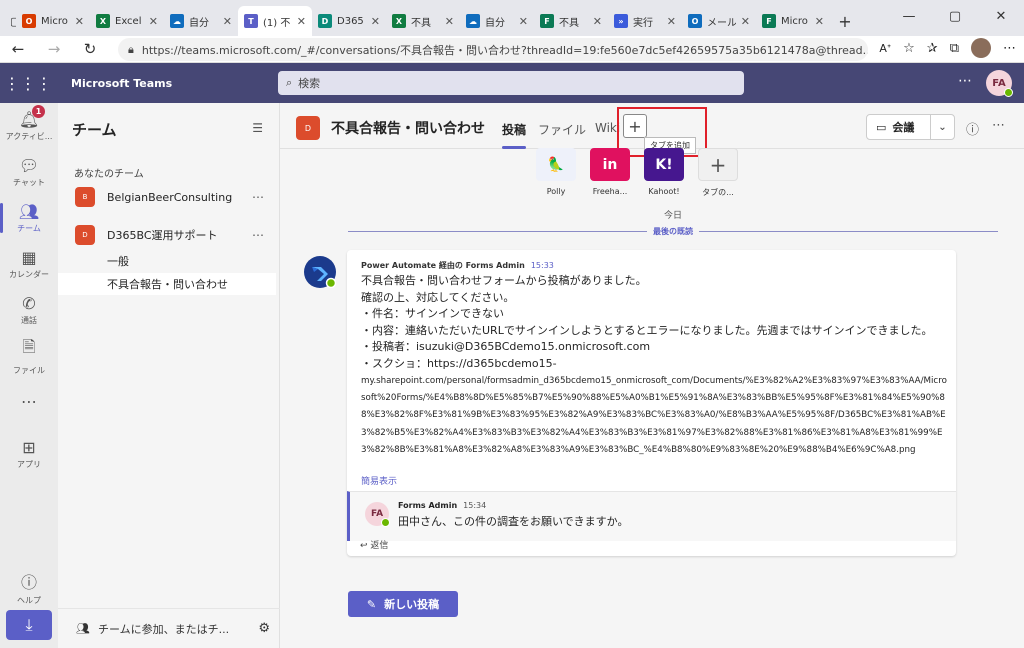 The width and height of the screenshot is (1024, 648). What do you see at coordinates (29, 600) in the screenshot?
I see `help-label: ヘルプ` at bounding box center [29, 600].